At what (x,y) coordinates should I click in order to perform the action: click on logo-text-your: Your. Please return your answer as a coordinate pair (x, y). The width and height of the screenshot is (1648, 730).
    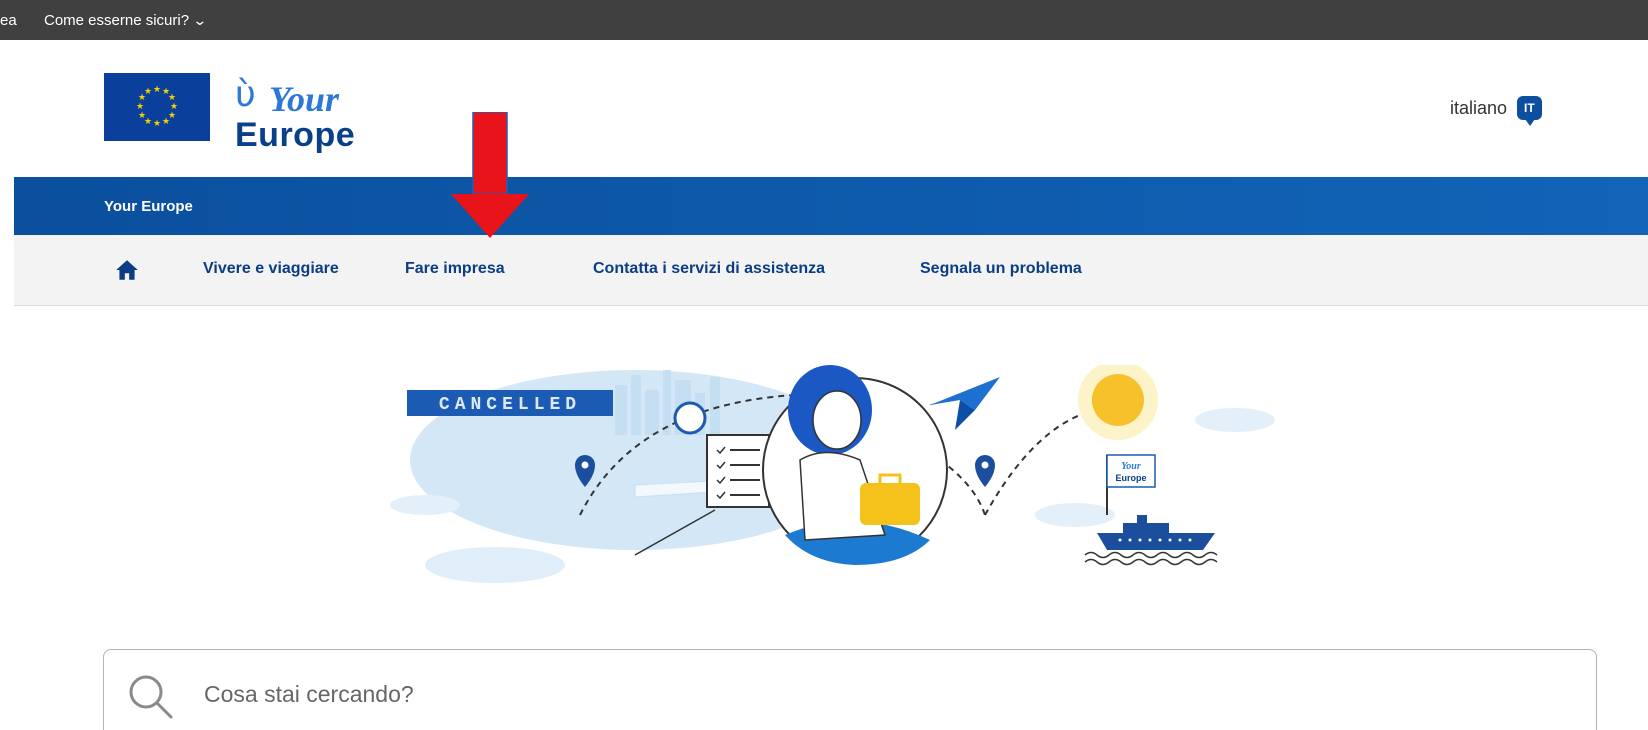
    Looking at the image, I should click on (304, 99).